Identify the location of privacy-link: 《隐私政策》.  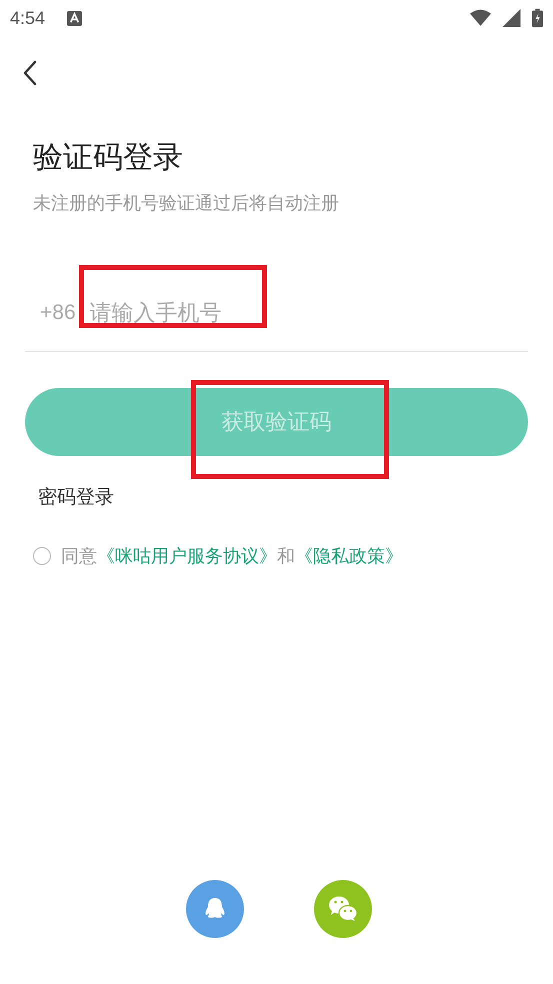
(349, 556).